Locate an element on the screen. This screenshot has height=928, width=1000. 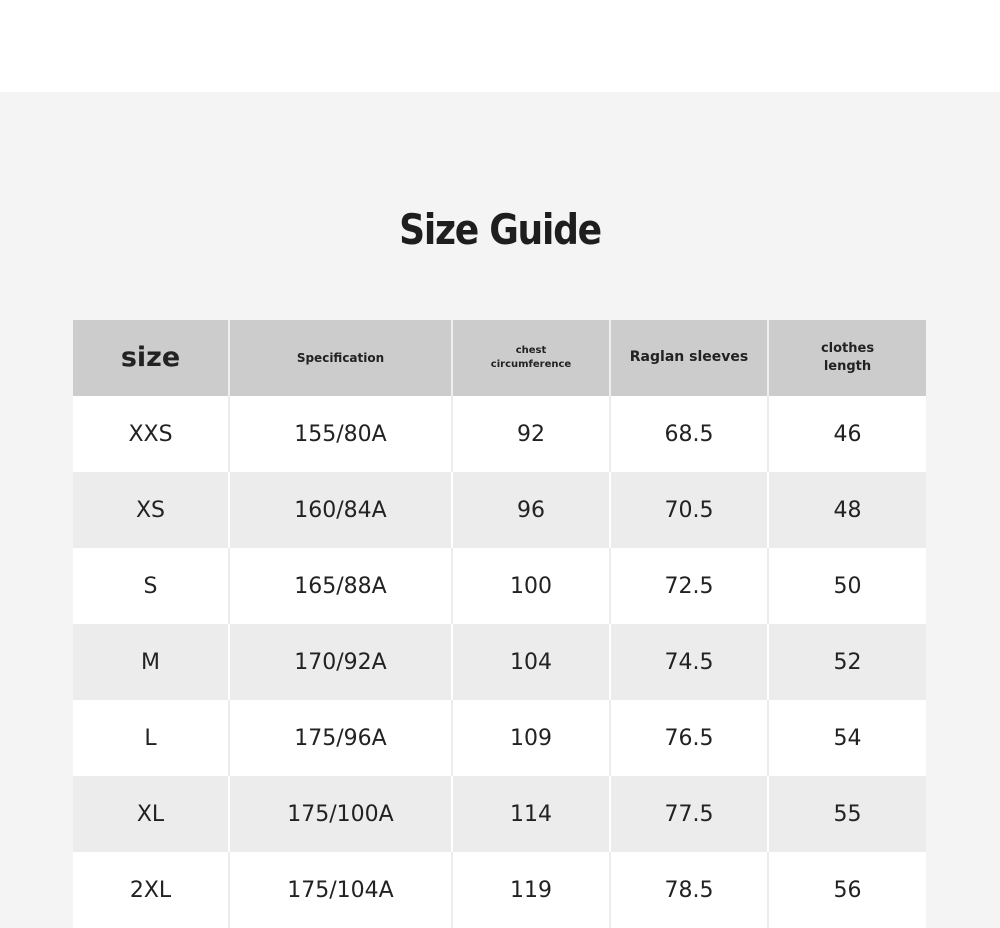
header-size-label: size is located at coordinates (150, 358).